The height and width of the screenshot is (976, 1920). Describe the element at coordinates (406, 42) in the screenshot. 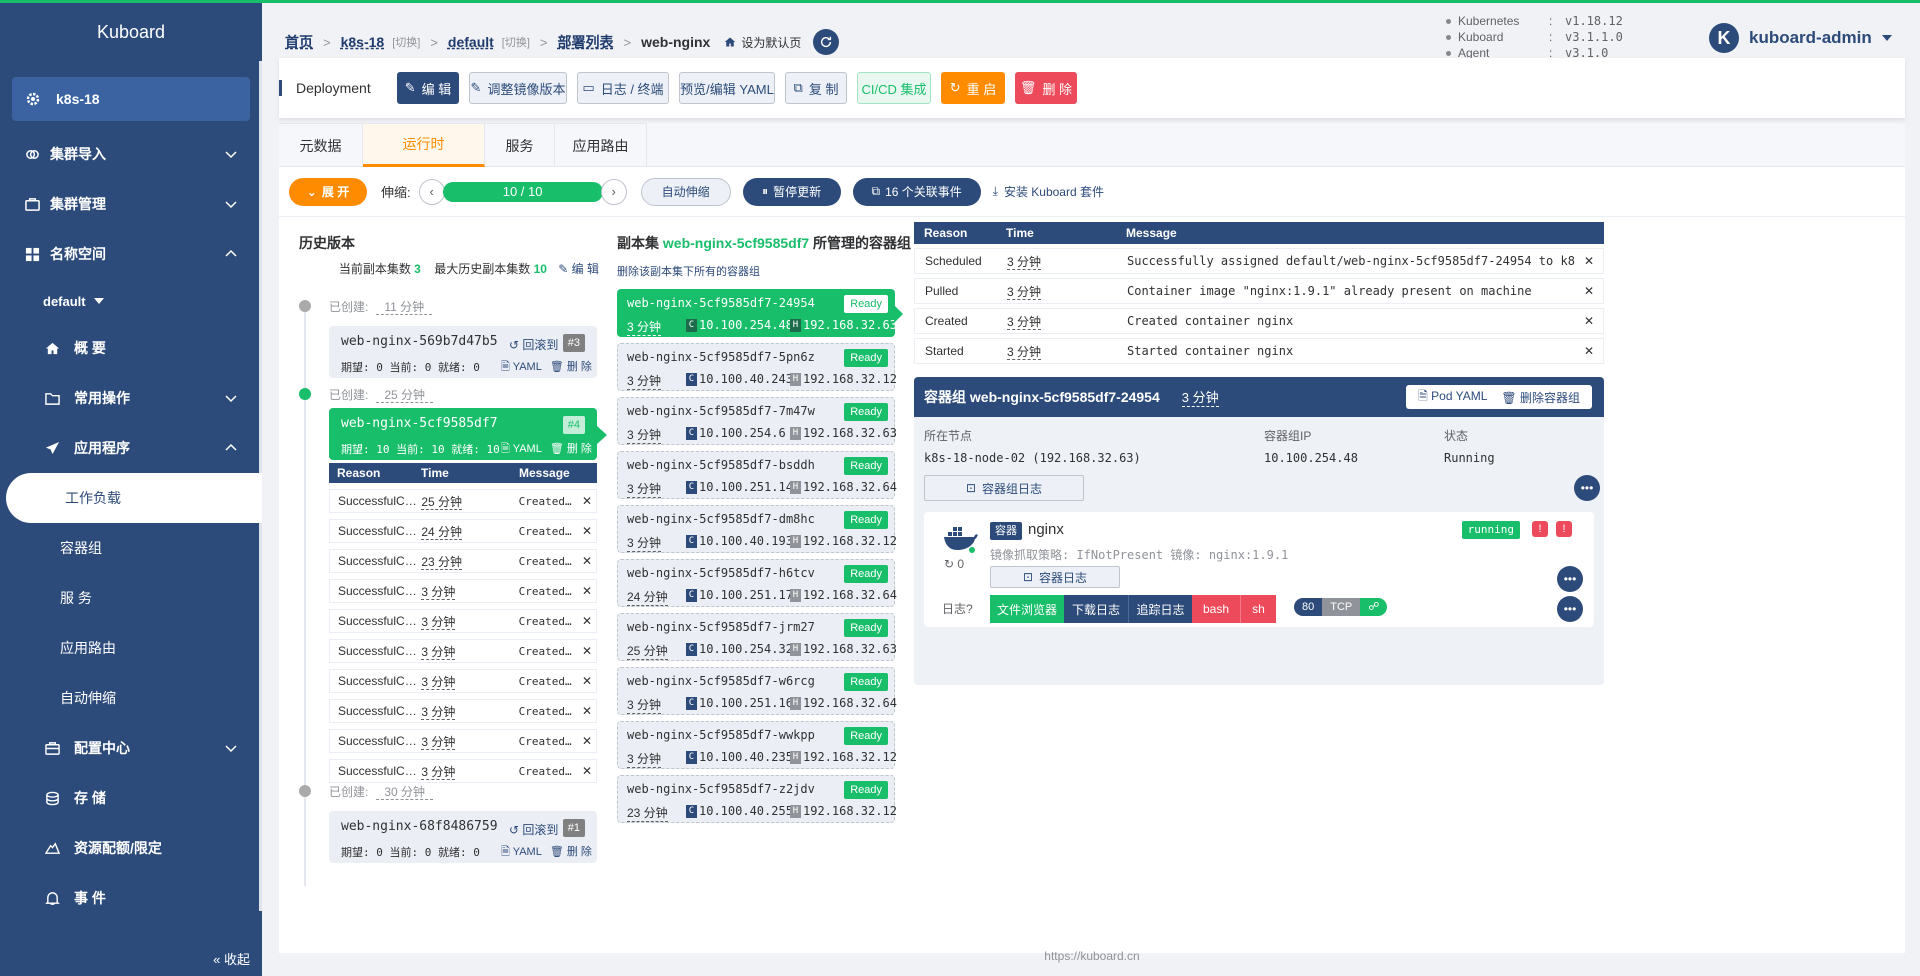

I see `switch-cluster-link: [切换]` at that location.